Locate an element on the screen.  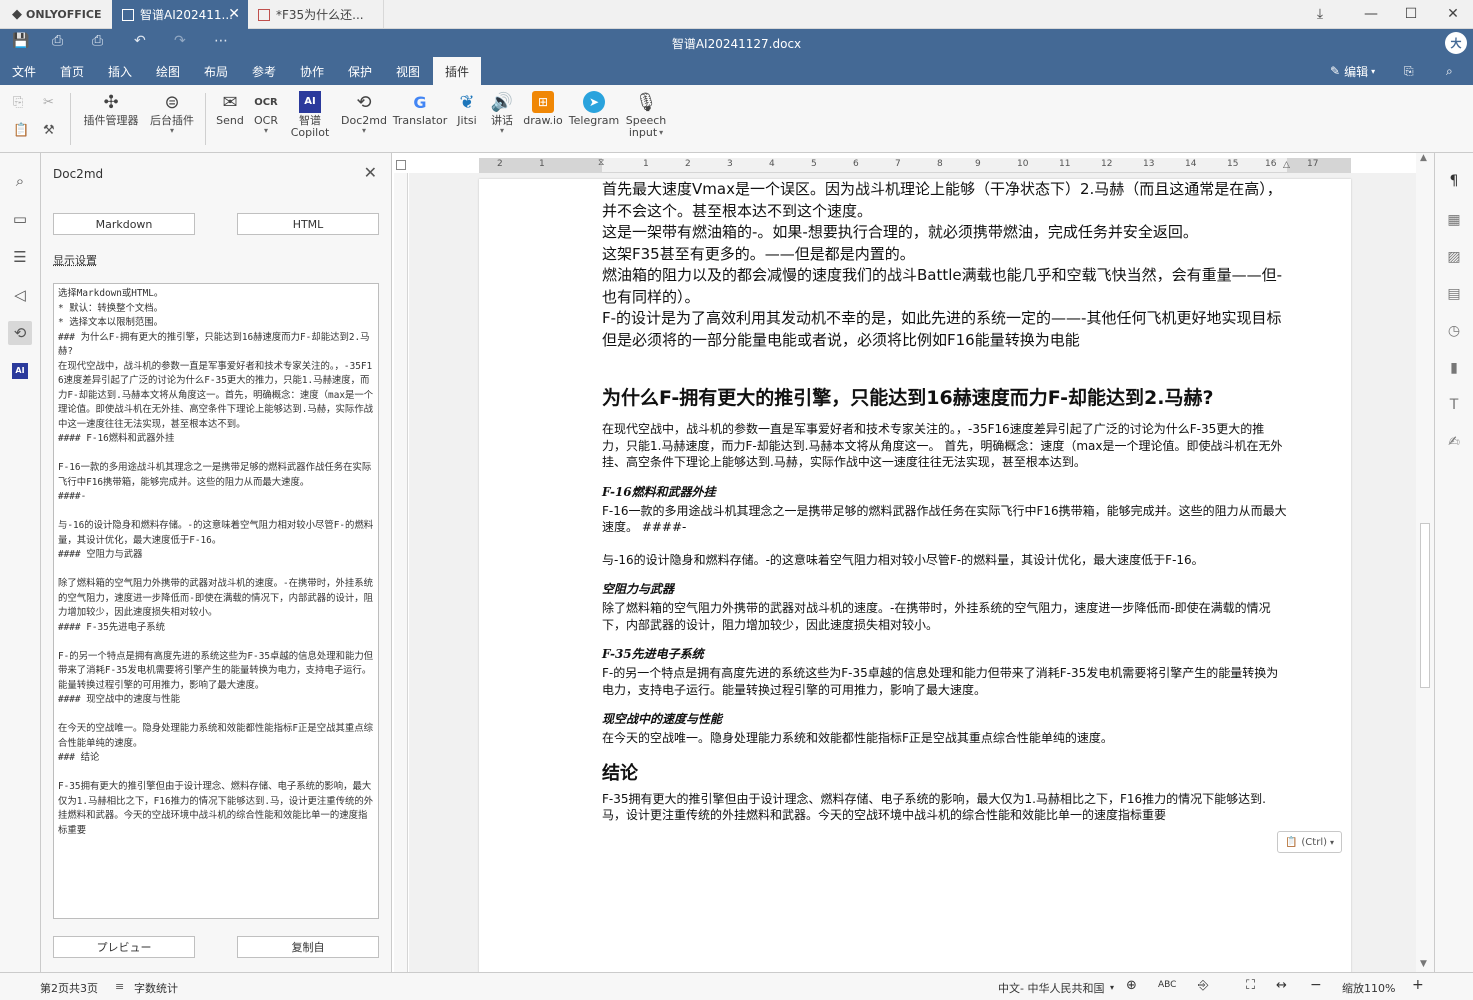
send-button: ✉ Send is located at coordinates (230, 108).